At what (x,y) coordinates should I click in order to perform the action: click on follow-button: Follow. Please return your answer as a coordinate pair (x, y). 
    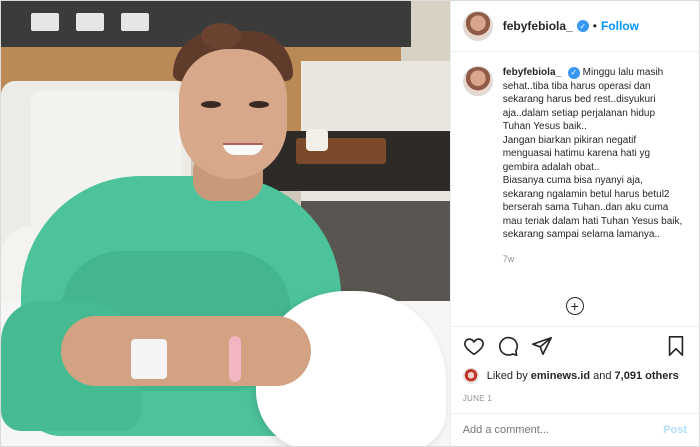
    Looking at the image, I should click on (620, 26).